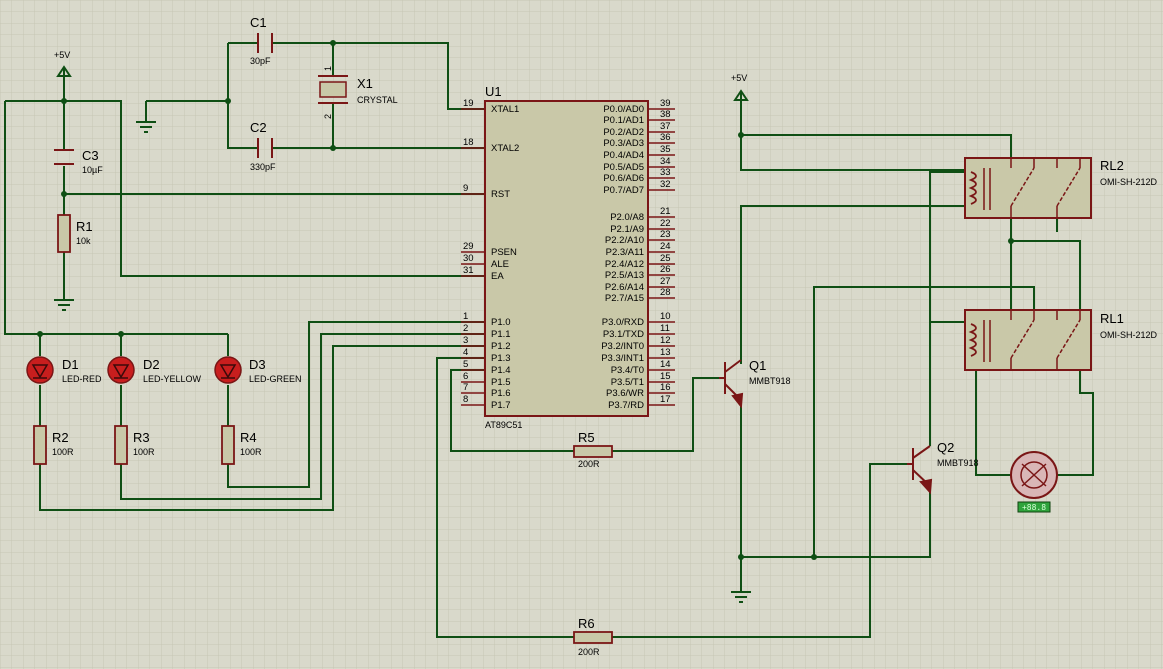 This screenshot has width=1163, height=669. Describe the element at coordinates (505, 148) in the screenshot. I see `u1-pin-name: XTAL2` at that location.